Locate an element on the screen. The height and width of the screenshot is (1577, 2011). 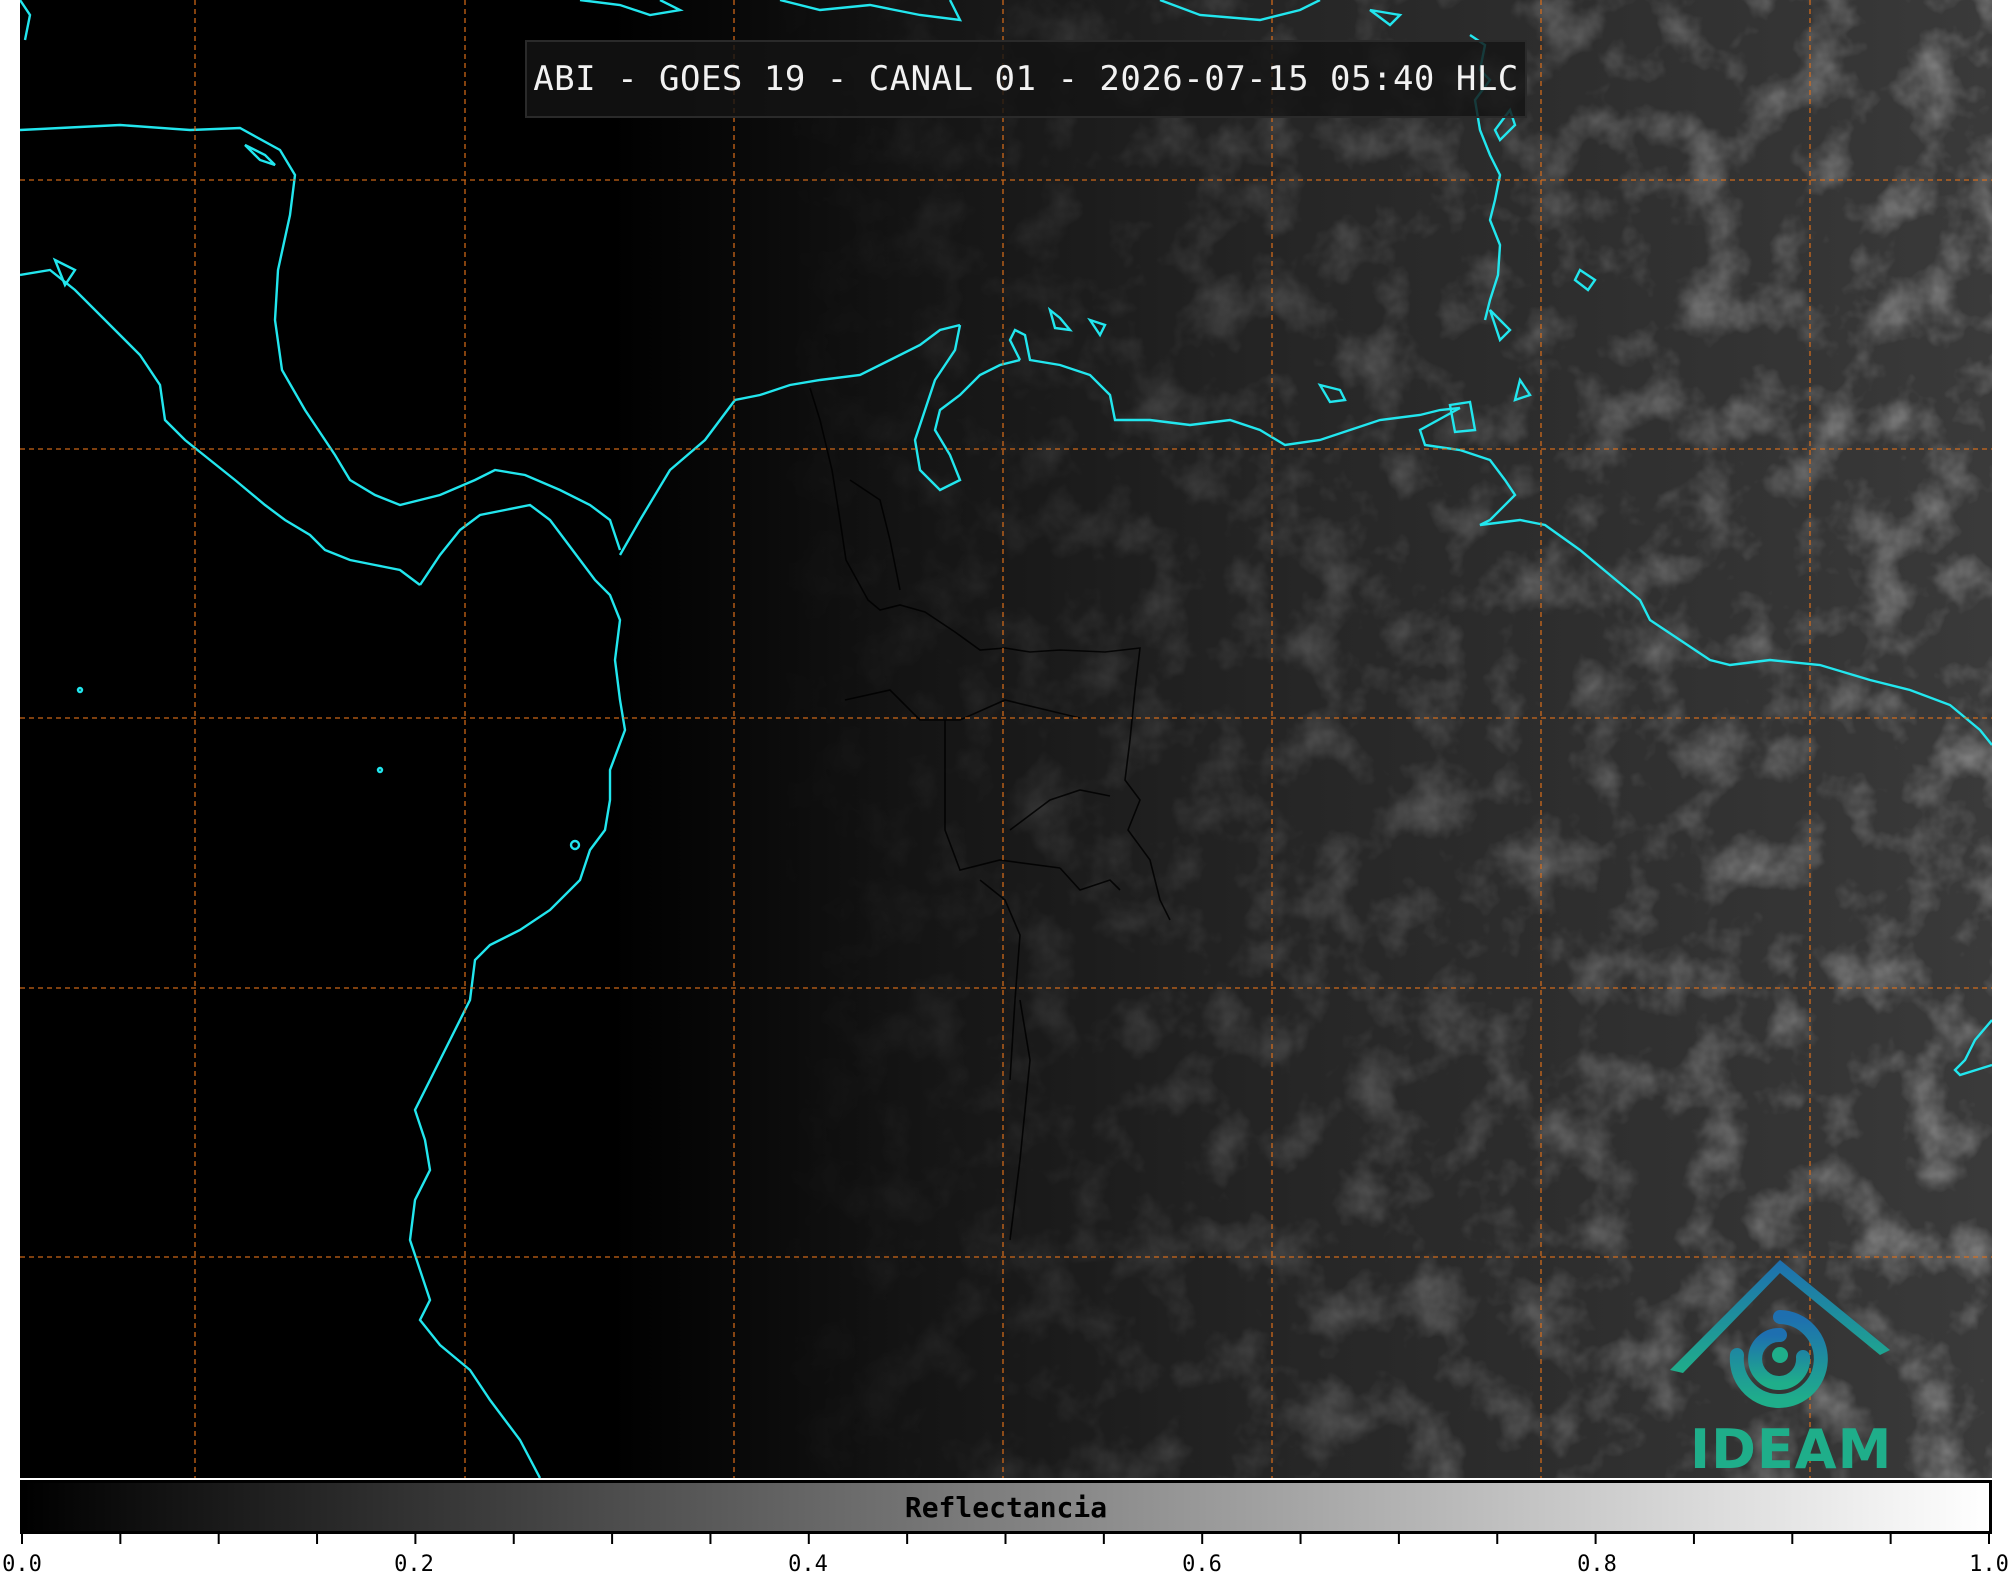
tick-label-4: 0.8 is located at coordinates (1597, 1564).